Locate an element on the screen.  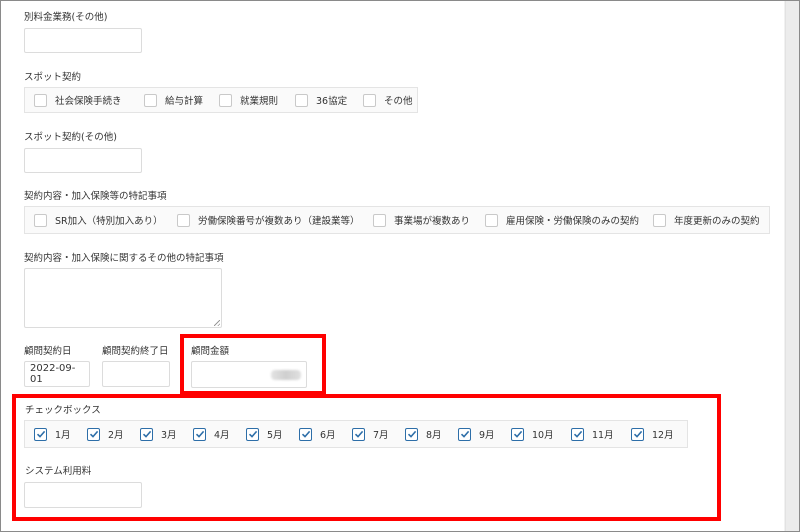
system-fee-input is located at coordinates (83, 495).